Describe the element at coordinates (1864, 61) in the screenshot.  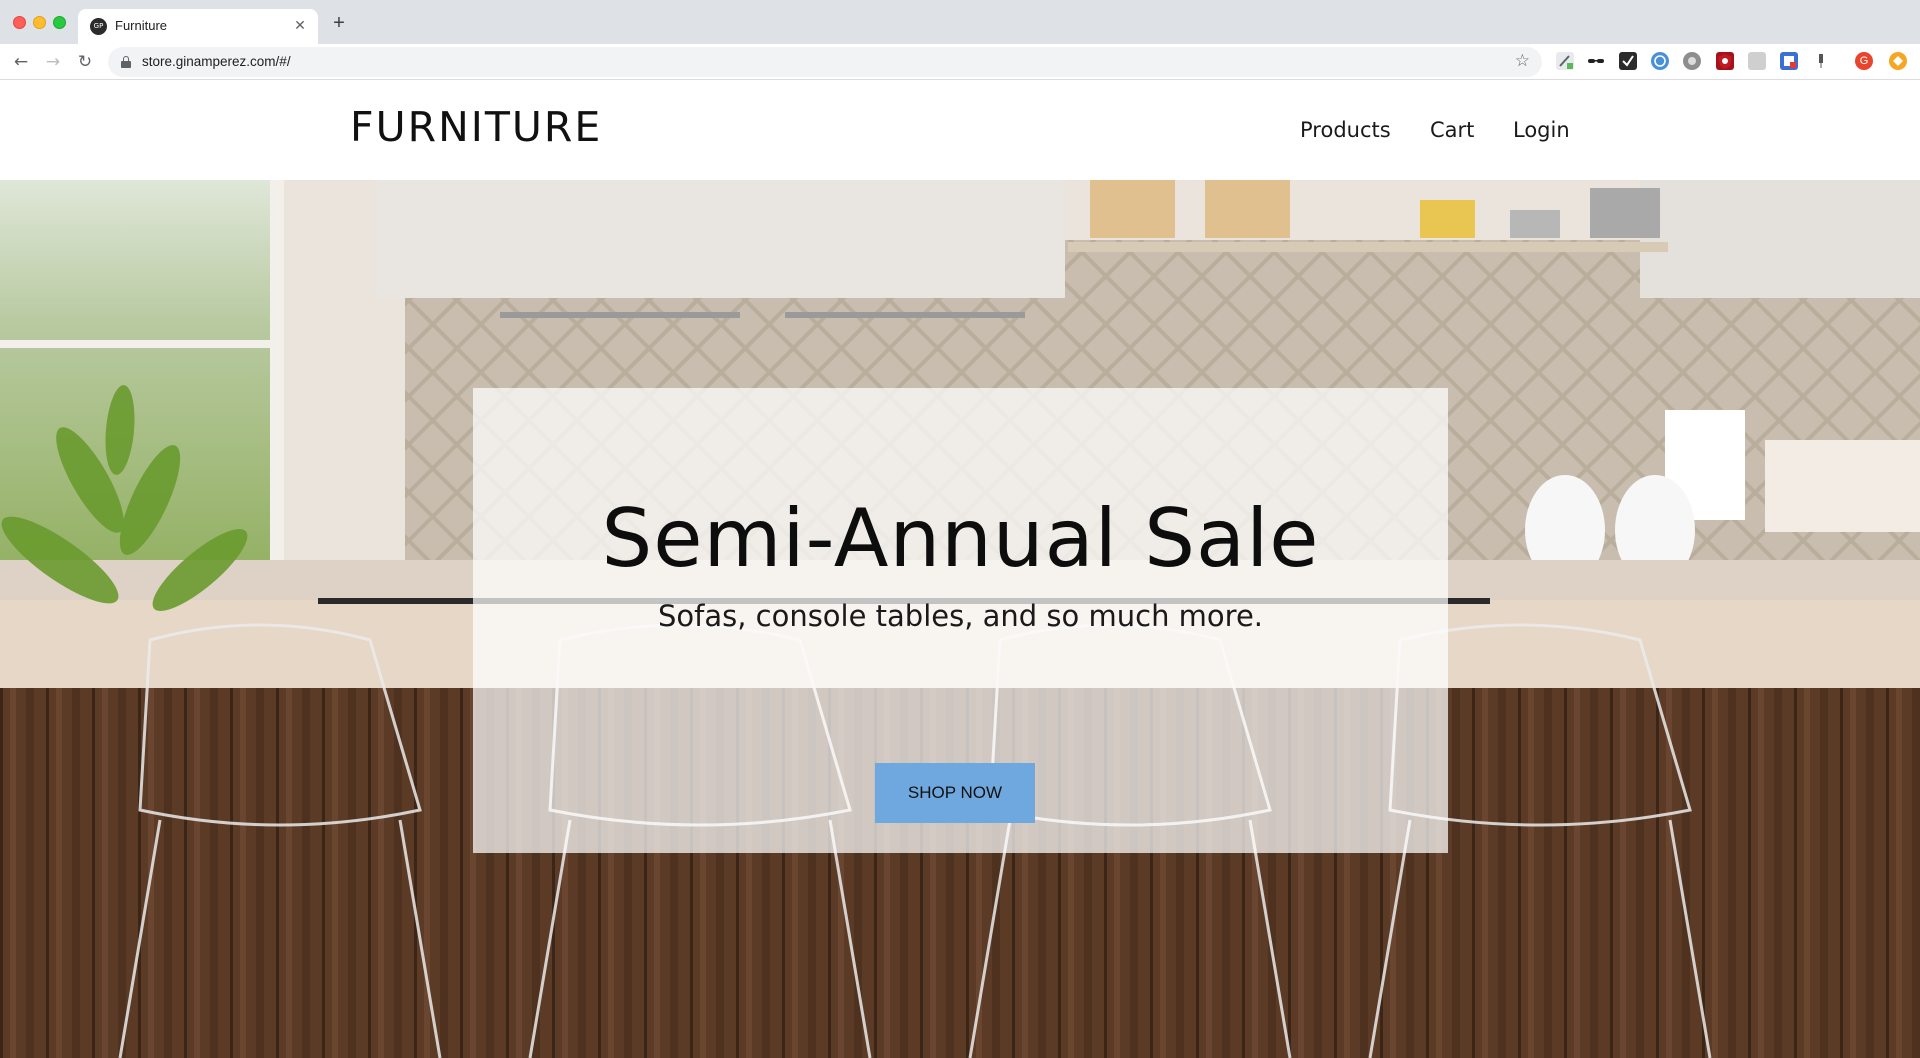
I see `profile-avatar: G` at that location.